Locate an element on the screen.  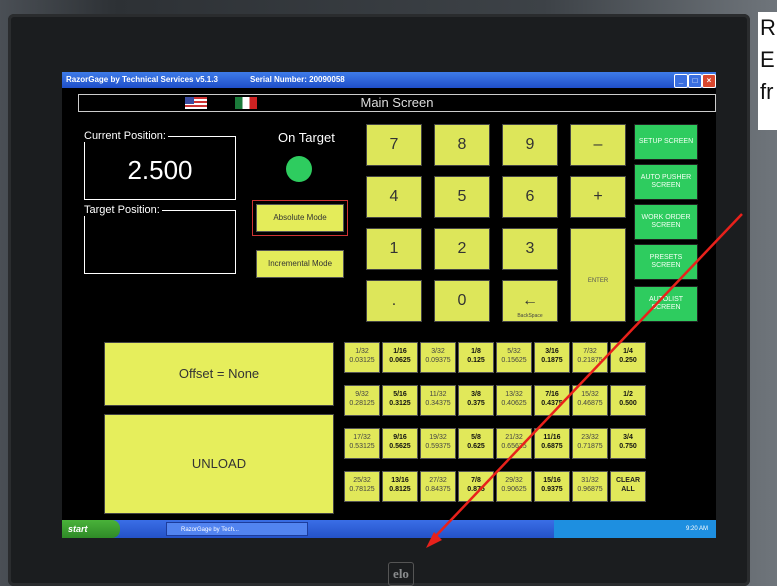
auto-pusher-screen-button: AUTO PUSHER SCREEN is located at coordinates (666, 182).